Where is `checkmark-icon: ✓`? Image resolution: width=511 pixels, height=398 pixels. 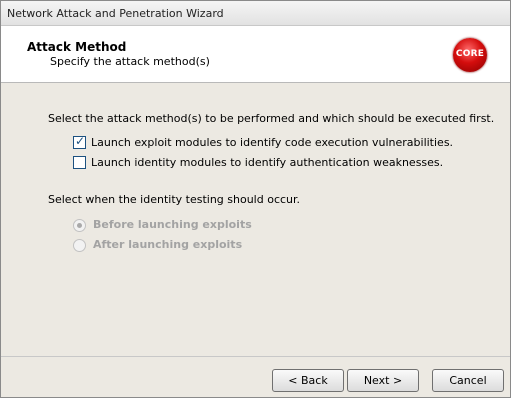 checkmark-icon: ✓ is located at coordinates (80, 141).